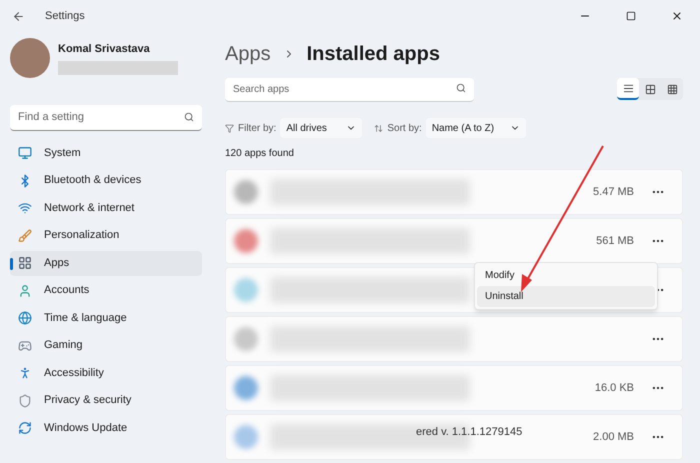 This screenshot has width=700, height=463. Describe the element at coordinates (25, 291) in the screenshot. I see `person-icon` at that location.